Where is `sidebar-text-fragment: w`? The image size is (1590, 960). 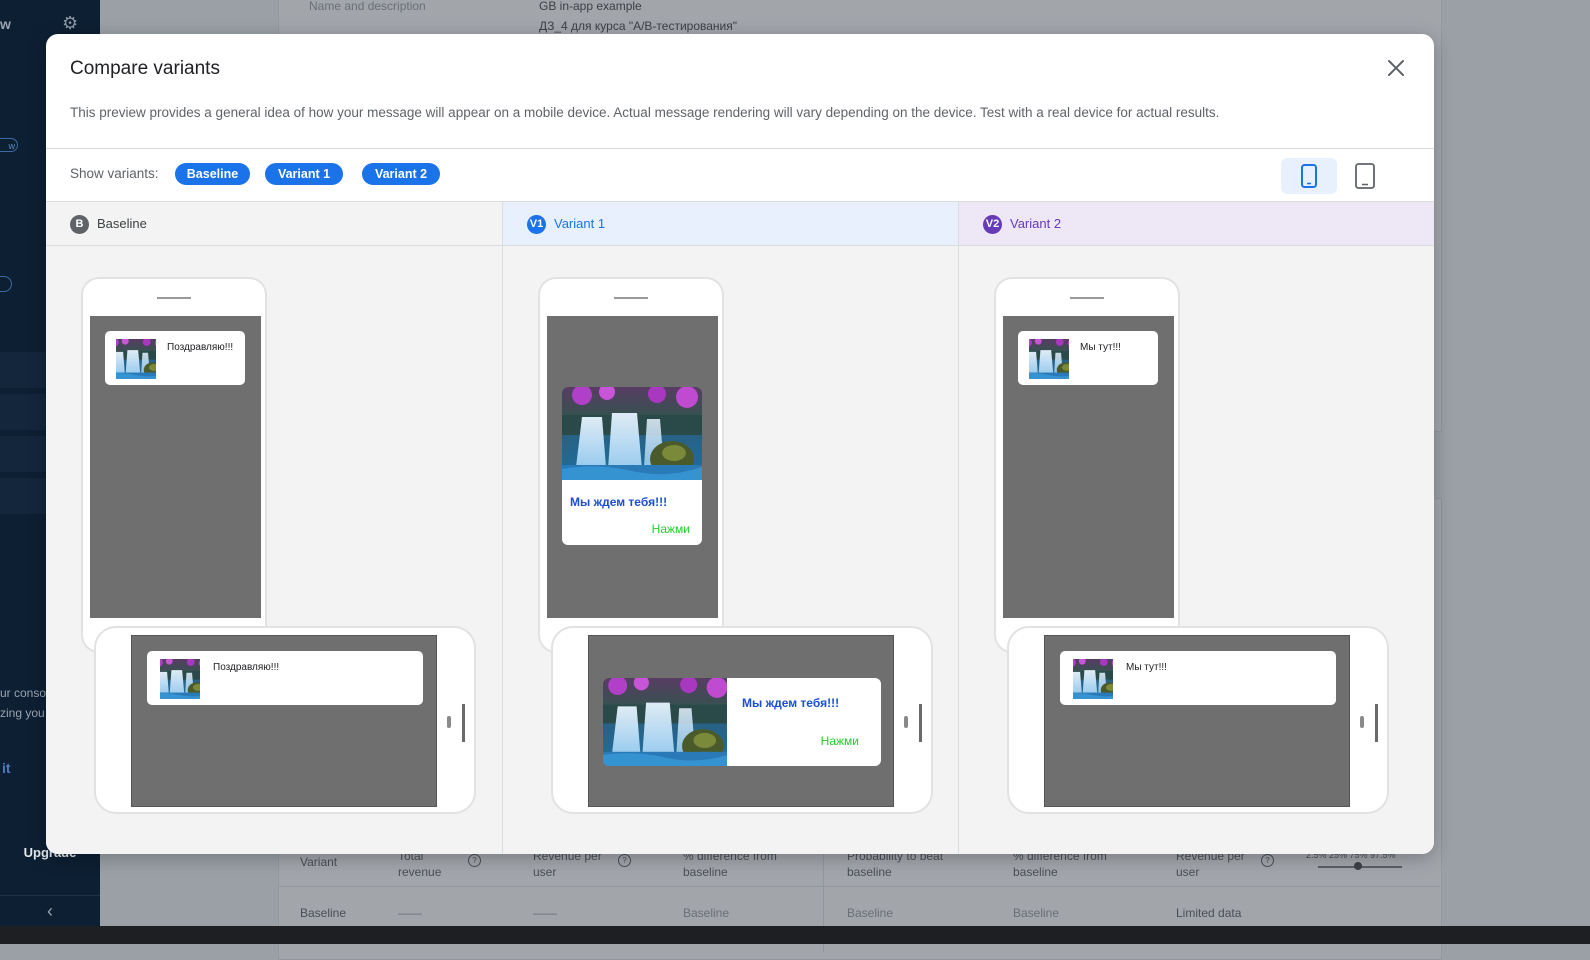
sidebar-text-fragment: w is located at coordinates (5, 24).